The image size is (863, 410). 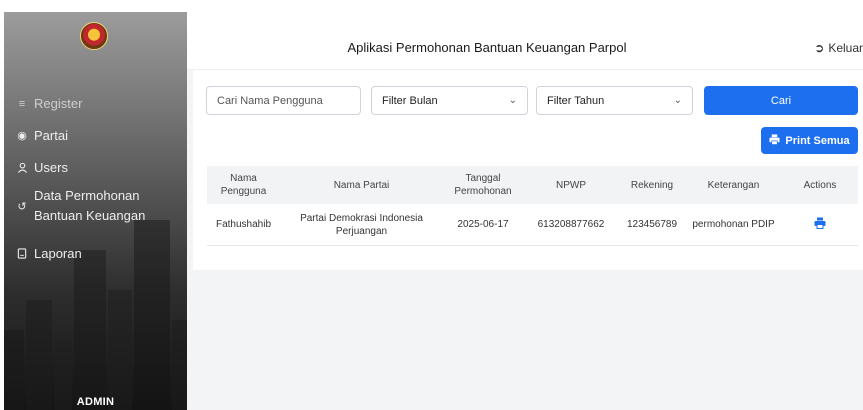 I want to click on month-filter-select: Filter Bulan ⌄, so click(x=449, y=100).